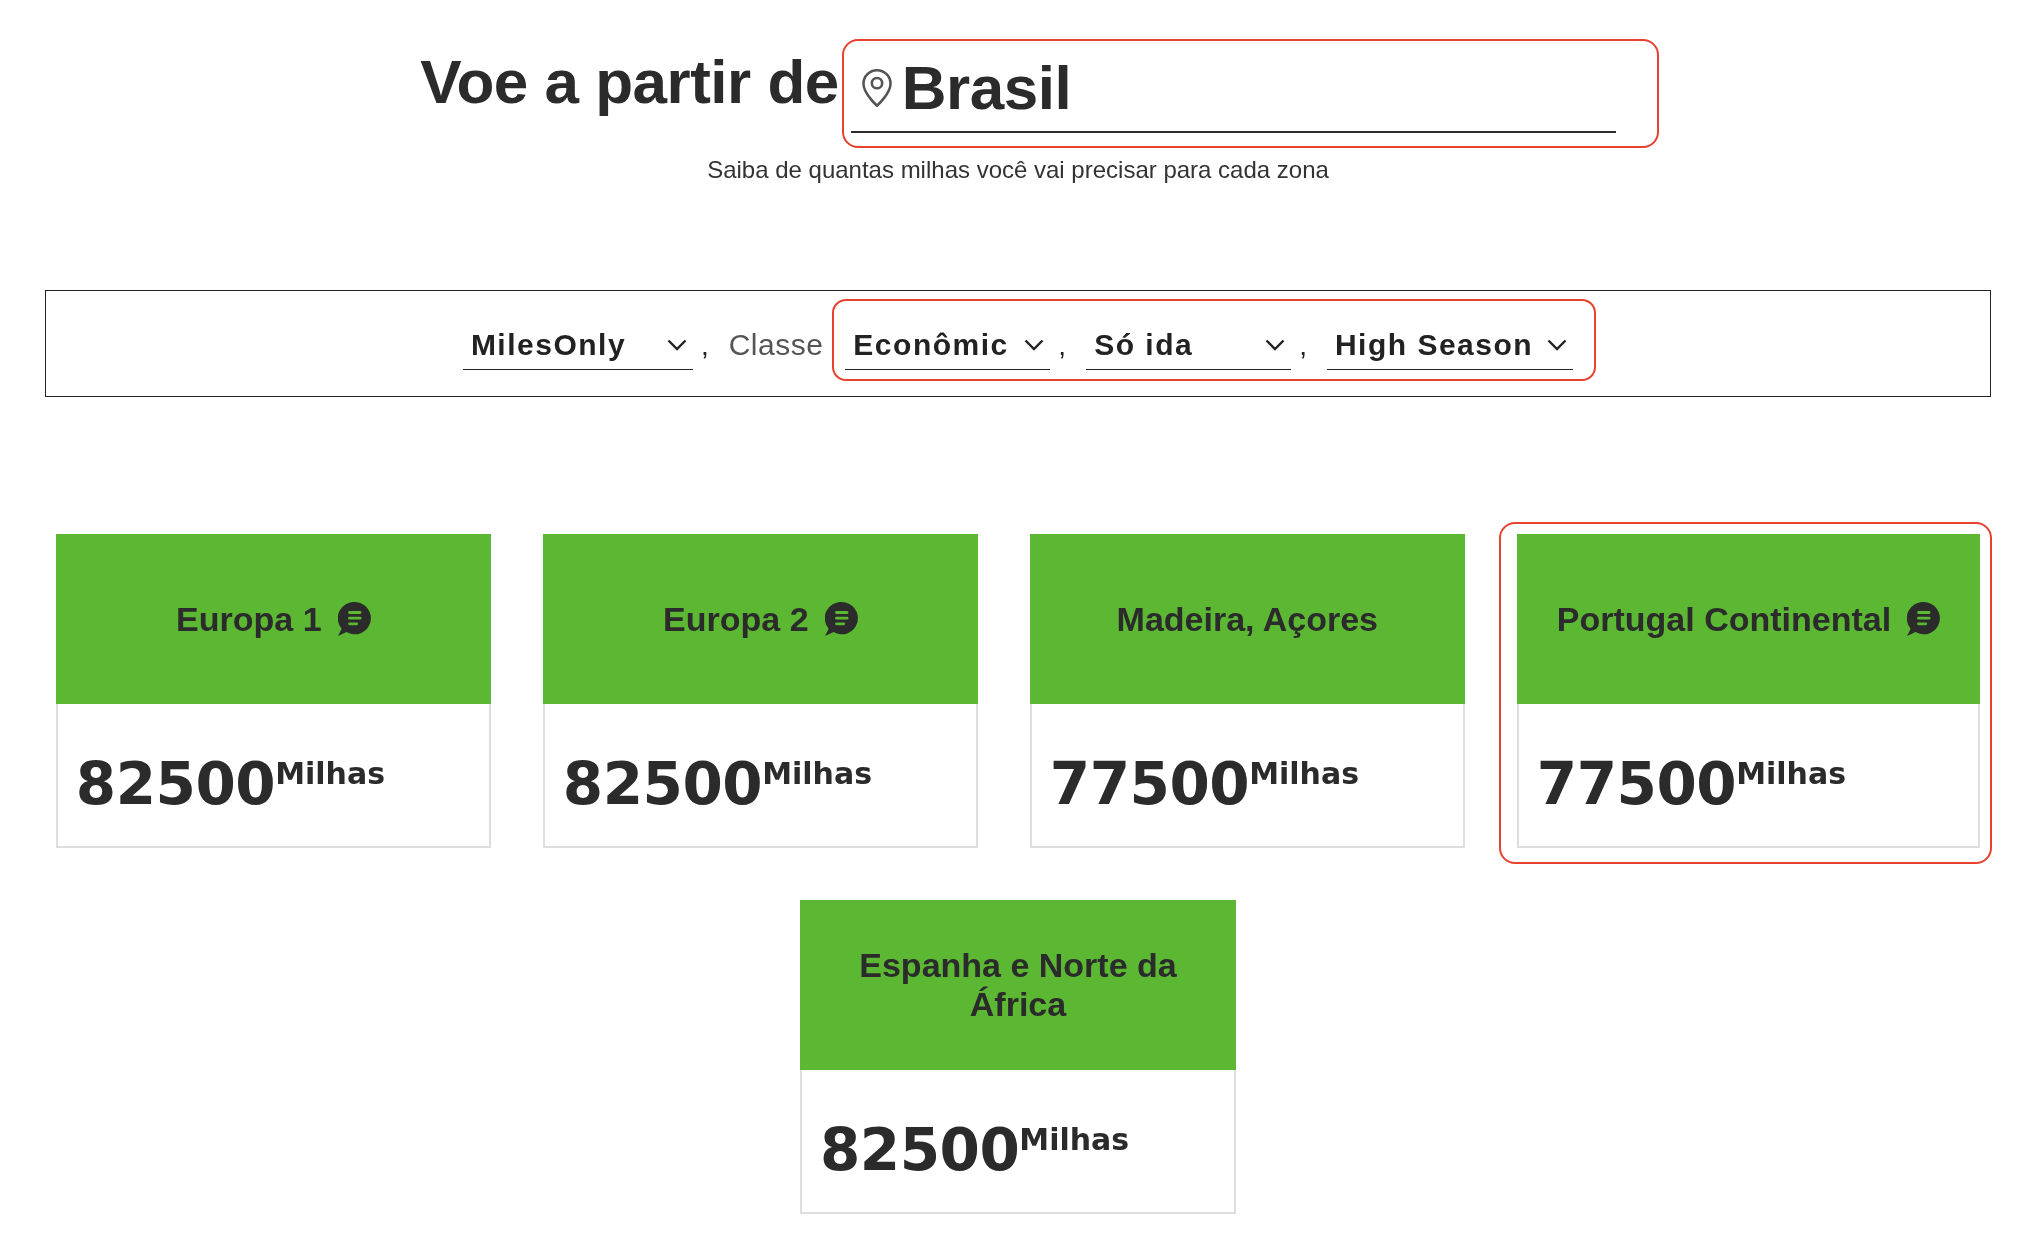  Describe the element at coordinates (1724, 619) in the screenshot. I see `zone-title: Portugal Continental` at that location.